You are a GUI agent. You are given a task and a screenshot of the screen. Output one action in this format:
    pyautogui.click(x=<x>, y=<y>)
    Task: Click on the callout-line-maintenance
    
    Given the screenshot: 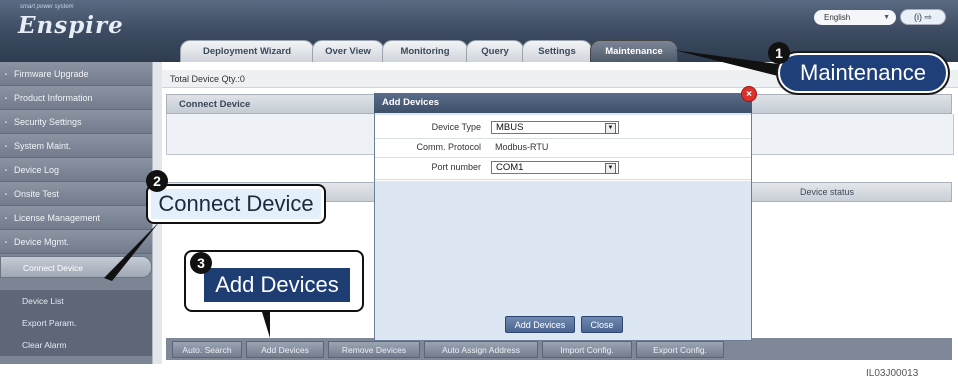 What is the action you would take?
    pyautogui.click(x=726, y=63)
    